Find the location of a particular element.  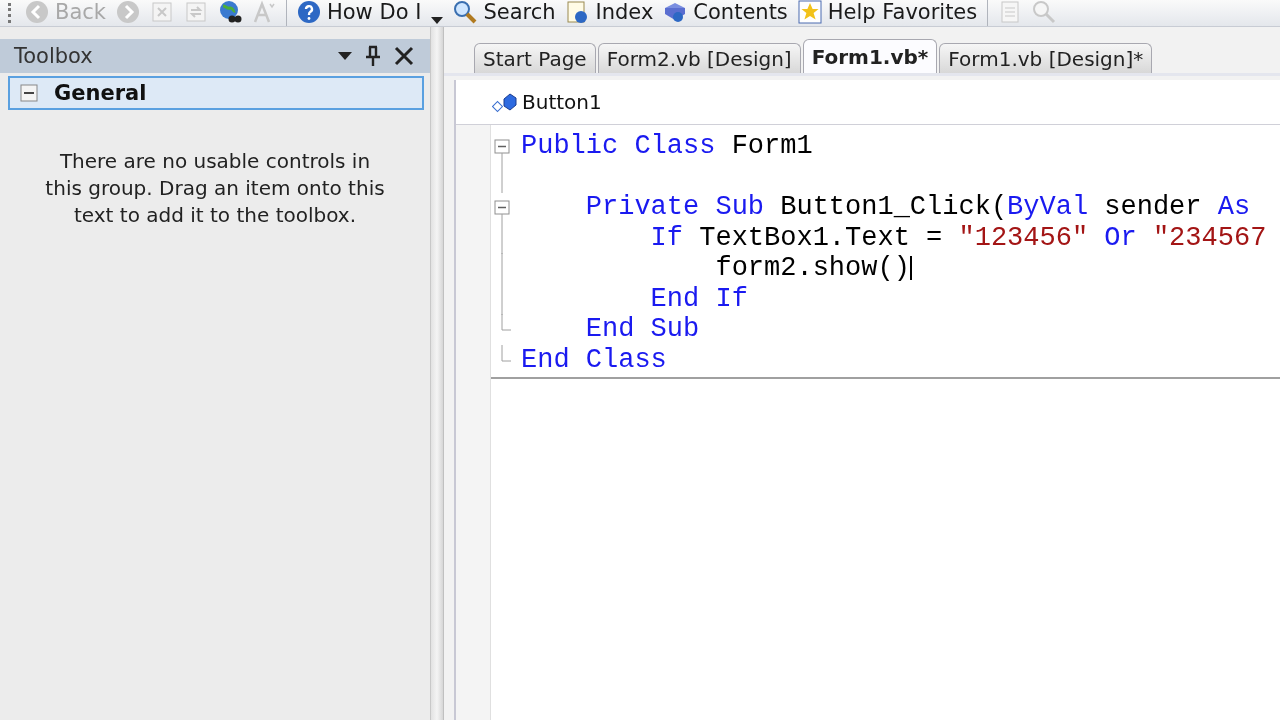

dropdown-button is located at coordinates (437, 20).